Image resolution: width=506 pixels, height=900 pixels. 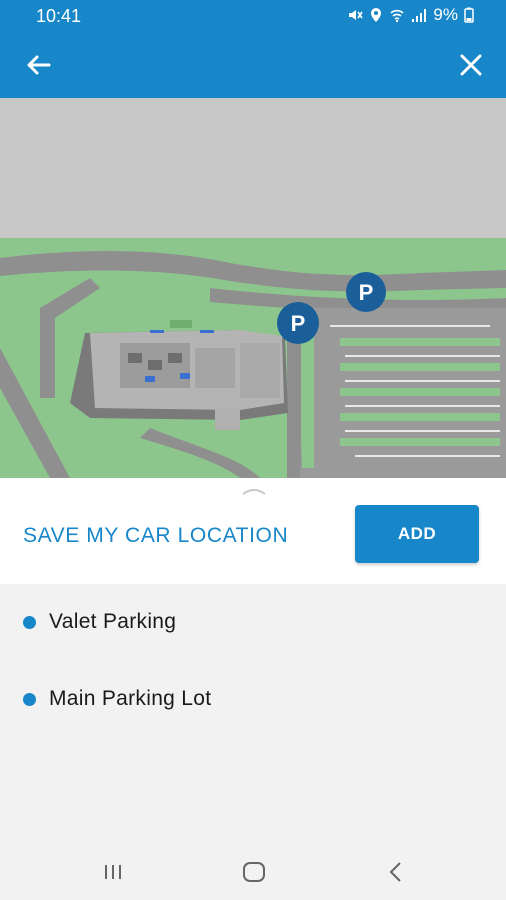 I want to click on save-car-panel: SAVE MY CAR LOCATION ADD, so click(x=253, y=531).